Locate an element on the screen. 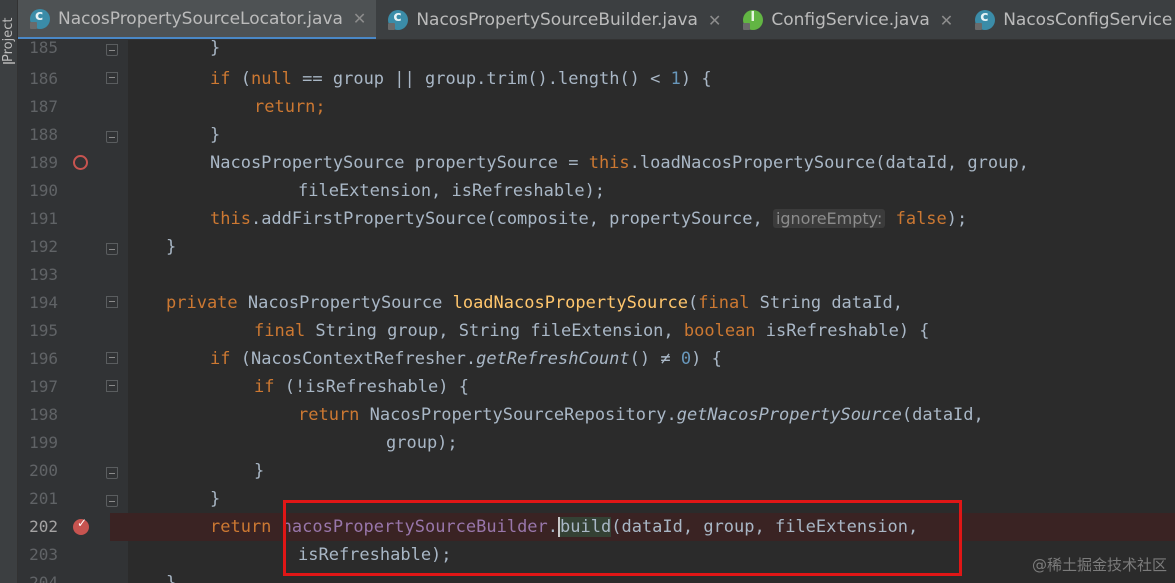 This screenshot has height=583, width=1175. line-number: 187 is located at coordinates (43, 106).